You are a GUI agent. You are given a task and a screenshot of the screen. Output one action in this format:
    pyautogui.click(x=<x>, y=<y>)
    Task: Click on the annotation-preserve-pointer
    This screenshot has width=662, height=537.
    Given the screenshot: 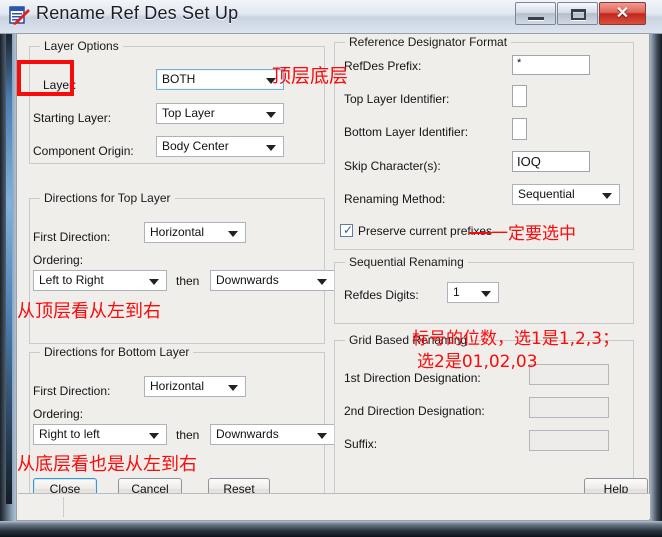 What is the action you would take?
    pyautogui.click(x=480, y=233)
    